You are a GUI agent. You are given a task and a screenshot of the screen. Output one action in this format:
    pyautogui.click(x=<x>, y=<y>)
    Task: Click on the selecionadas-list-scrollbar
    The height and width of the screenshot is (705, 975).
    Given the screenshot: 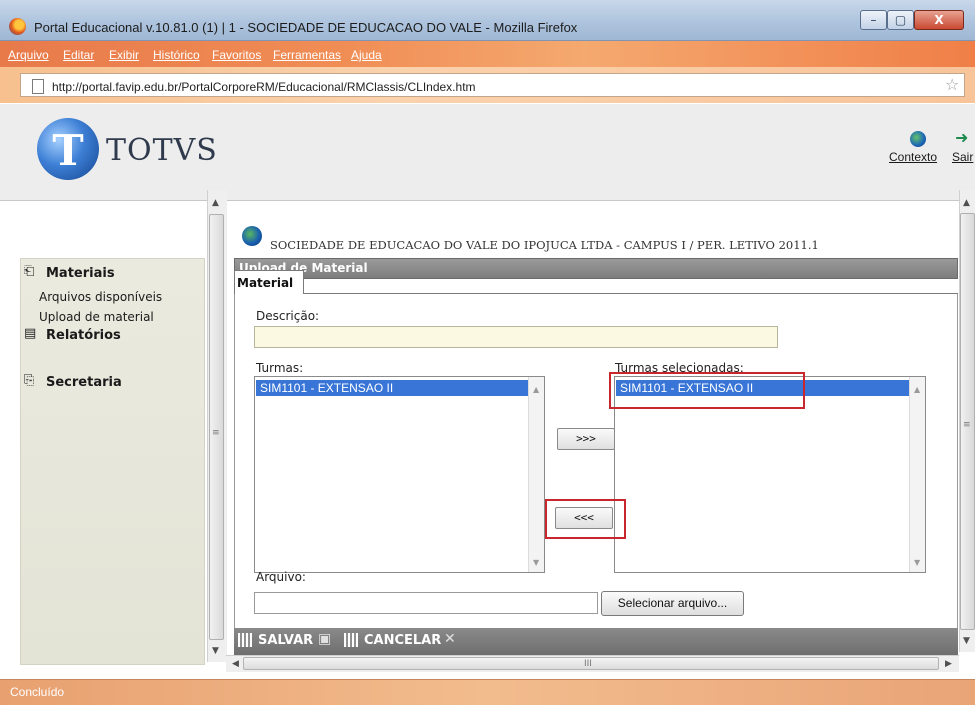 What is the action you would take?
    pyautogui.click(x=917, y=474)
    